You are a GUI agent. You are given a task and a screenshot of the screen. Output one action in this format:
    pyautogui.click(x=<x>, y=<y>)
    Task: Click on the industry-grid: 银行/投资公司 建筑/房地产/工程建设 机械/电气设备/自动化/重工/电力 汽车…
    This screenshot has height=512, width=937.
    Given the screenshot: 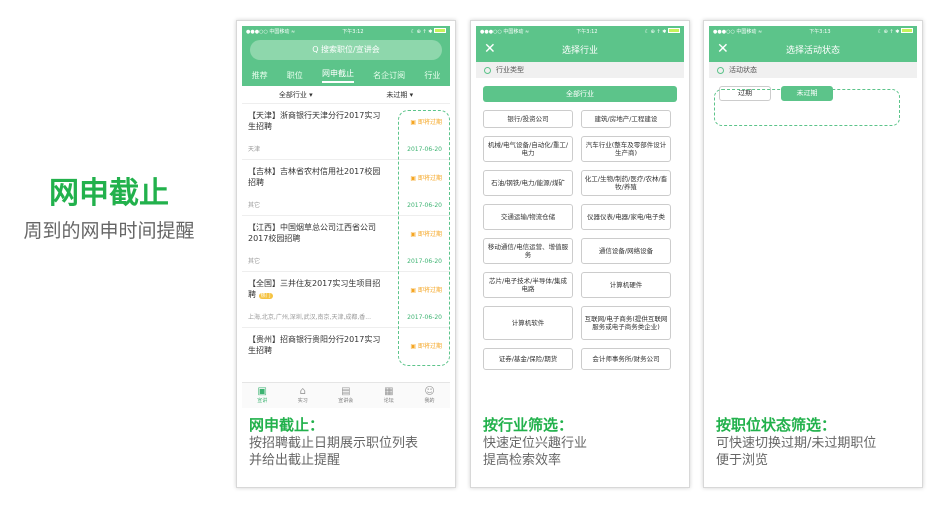 What is the action you would take?
    pyautogui.click(x=580, y=240)
    